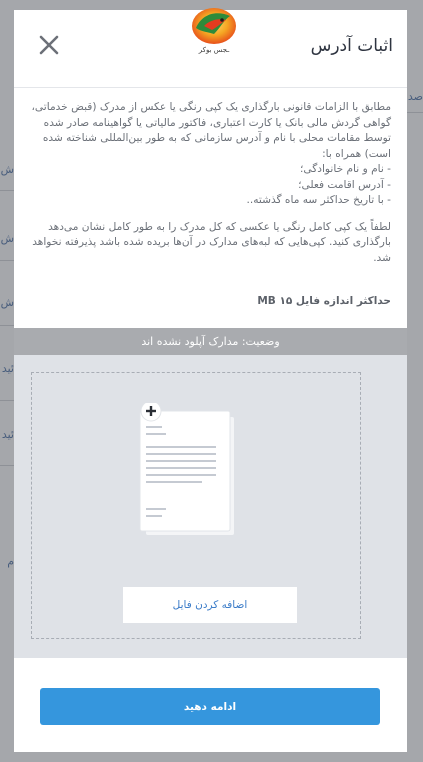 This screenshot has height=762, width=423. I want to click on requirement-item: - نام و نام خانوادگی؛, so click(345, 169).